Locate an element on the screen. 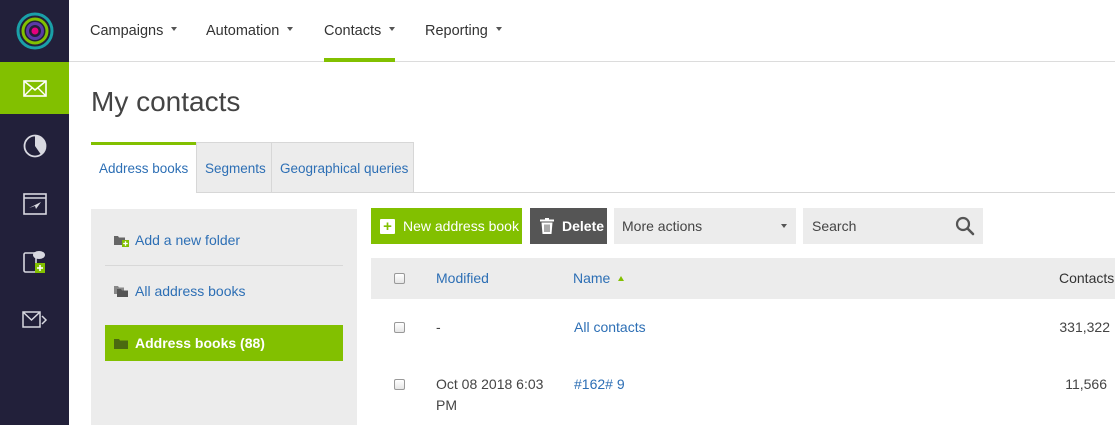  nav-contacts-label: Contacts is located at coordinates (353, 31).